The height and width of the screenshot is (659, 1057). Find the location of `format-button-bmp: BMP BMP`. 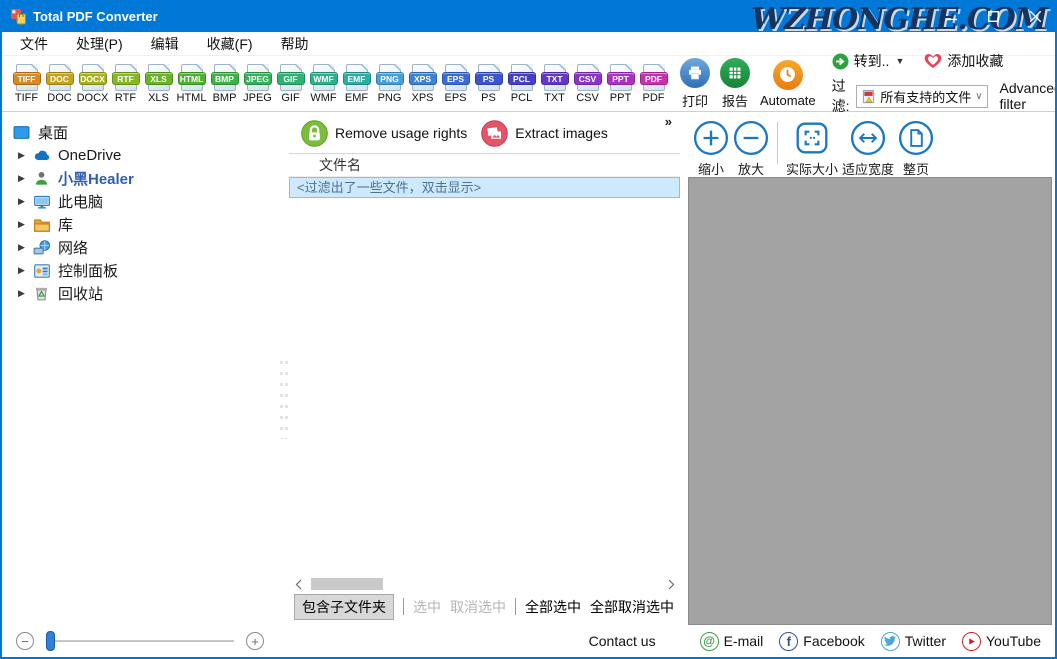

format-button-bmp: BMP BMP is located at coordinates (224, 83).